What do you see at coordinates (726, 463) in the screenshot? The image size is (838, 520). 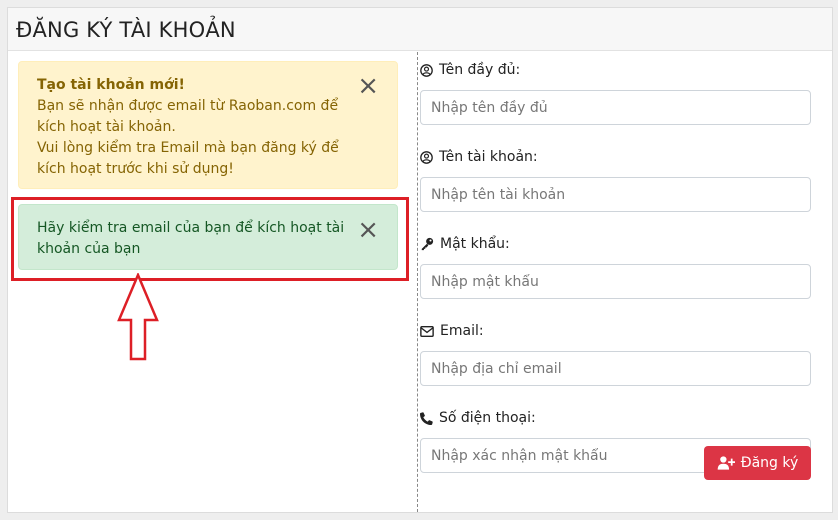 I see `user-plus-icon` at bounding box center [726, 463].